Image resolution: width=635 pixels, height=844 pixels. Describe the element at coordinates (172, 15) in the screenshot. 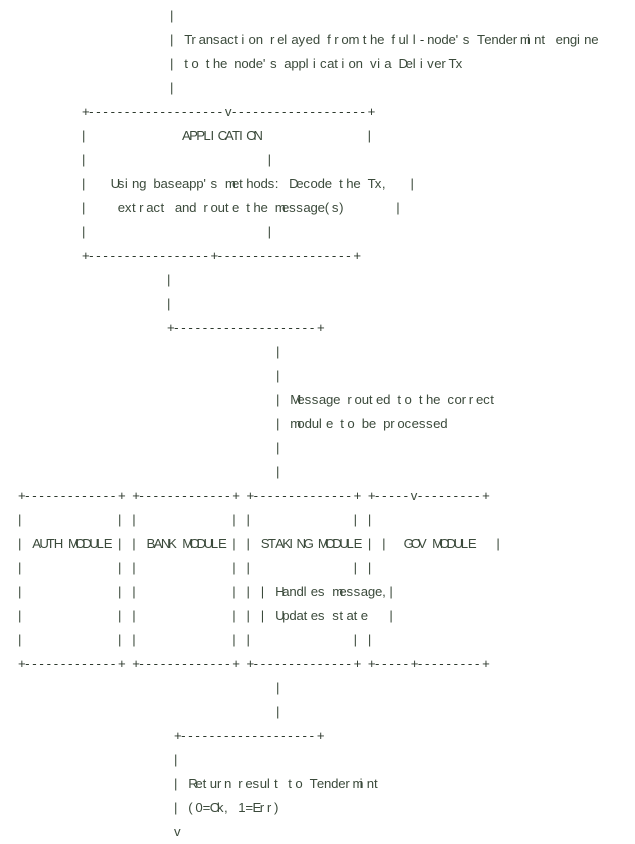

I see `row-pipe-top: |` at that location.